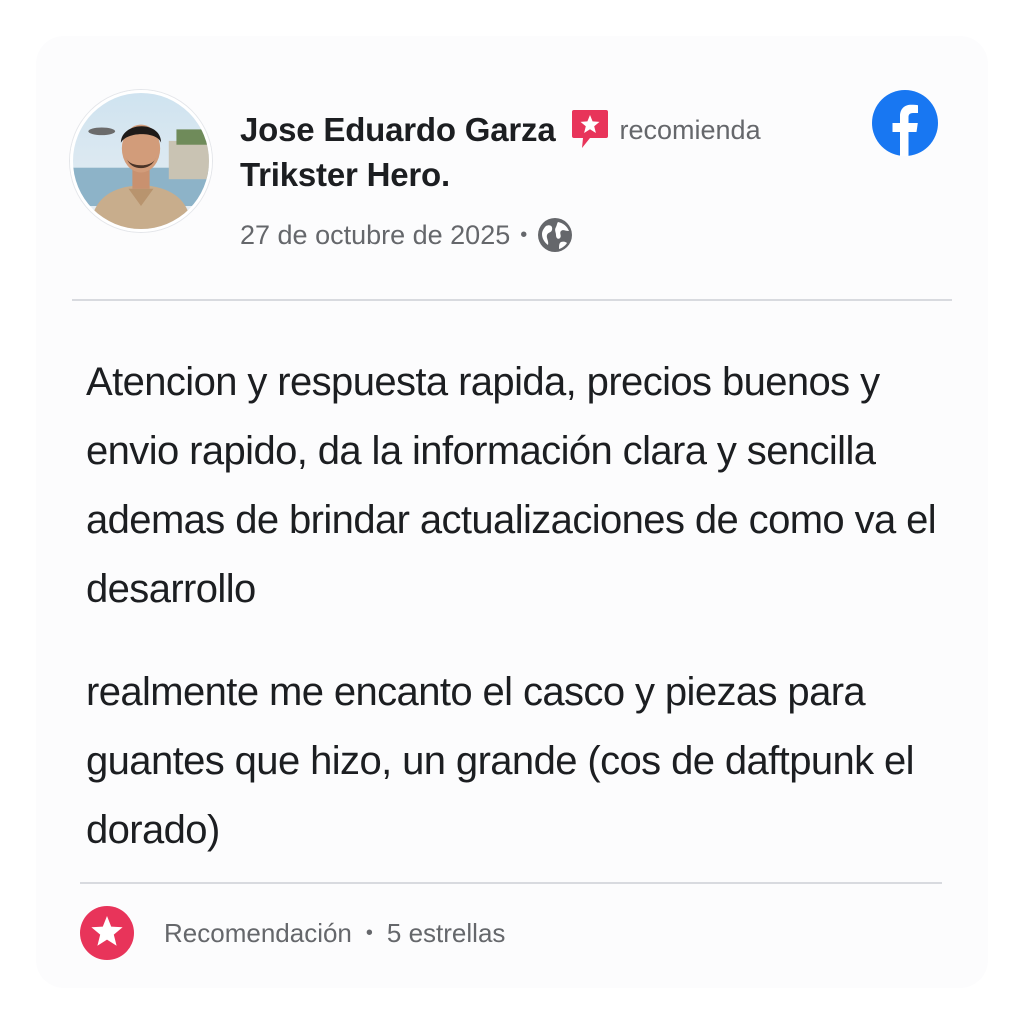 The height and width of the screenshot is (1024, 1024). Describe the element at coordinates (512, 300) in the screenshot. I see `header-divider` at that location.